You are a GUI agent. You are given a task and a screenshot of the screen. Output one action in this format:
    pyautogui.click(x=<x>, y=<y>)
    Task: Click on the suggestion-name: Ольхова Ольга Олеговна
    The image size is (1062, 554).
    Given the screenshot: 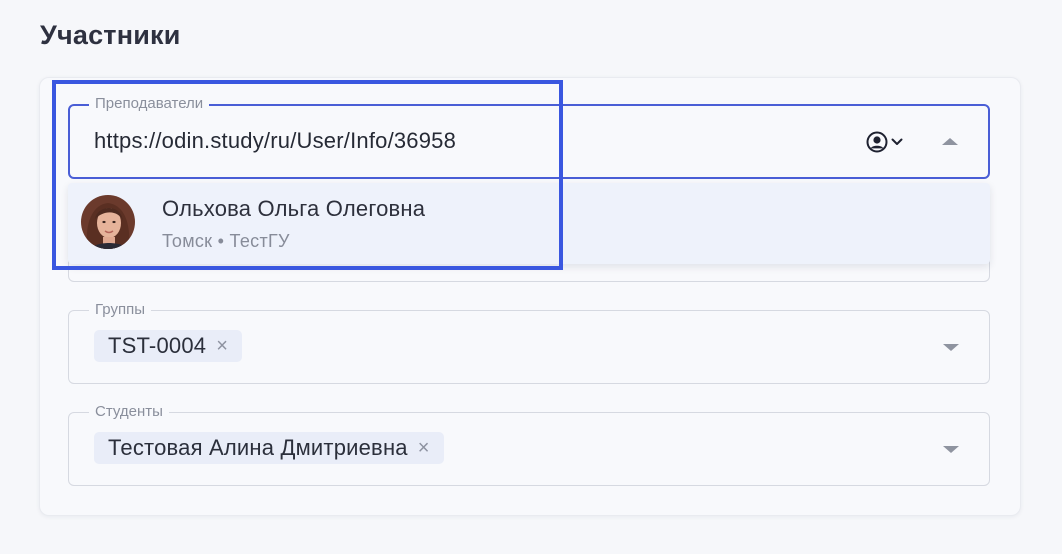 What is the action you would take?
    pyautogui.click(x=294, y=208)
    